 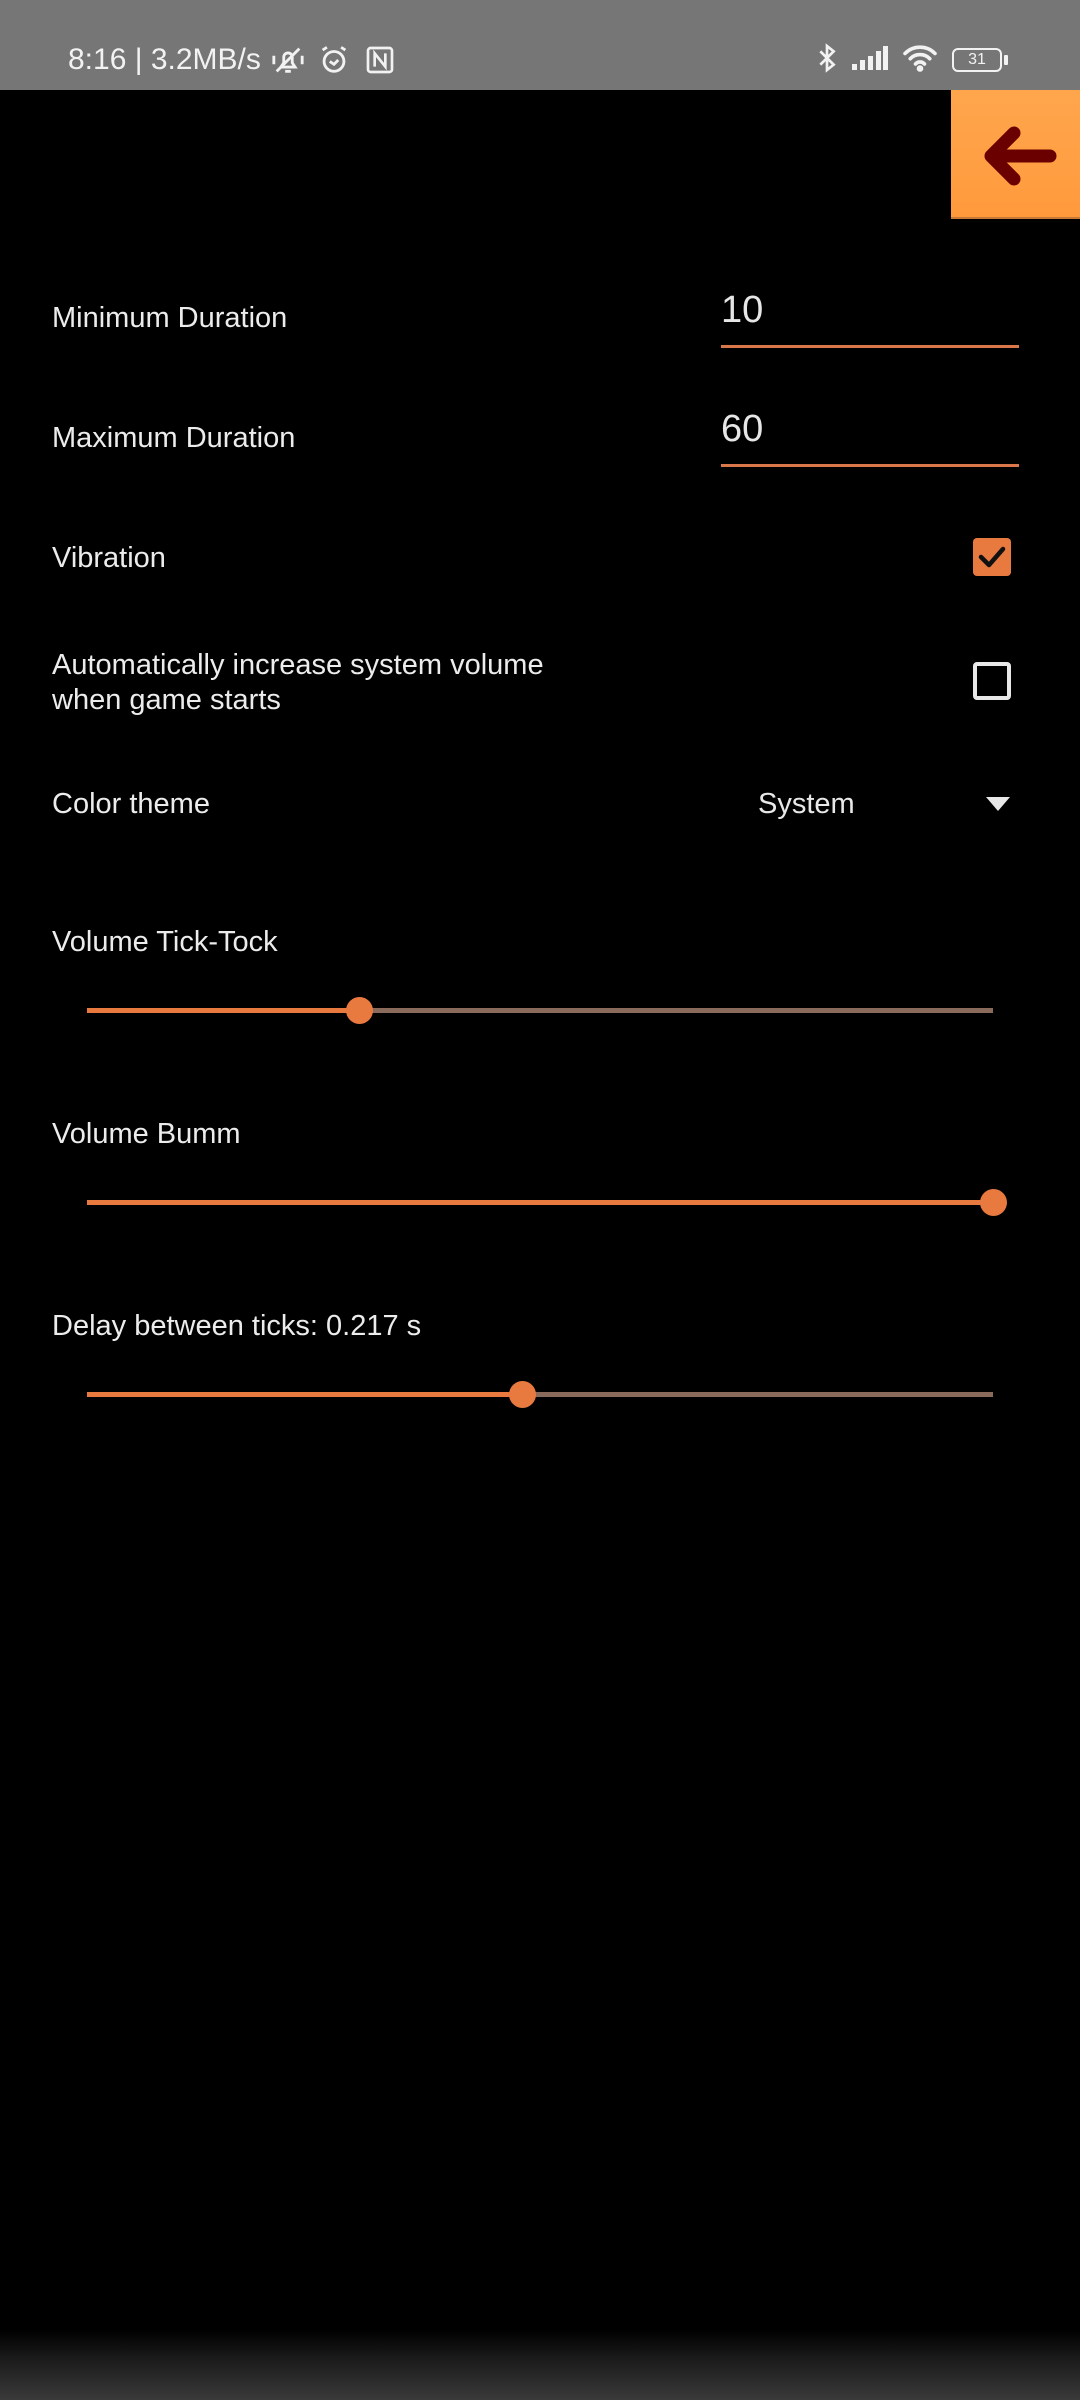 What do you see at coordinates (880, 804) in the screenshot?
I see `color-theme-dropdown: System` at bounding box center [880, 804].